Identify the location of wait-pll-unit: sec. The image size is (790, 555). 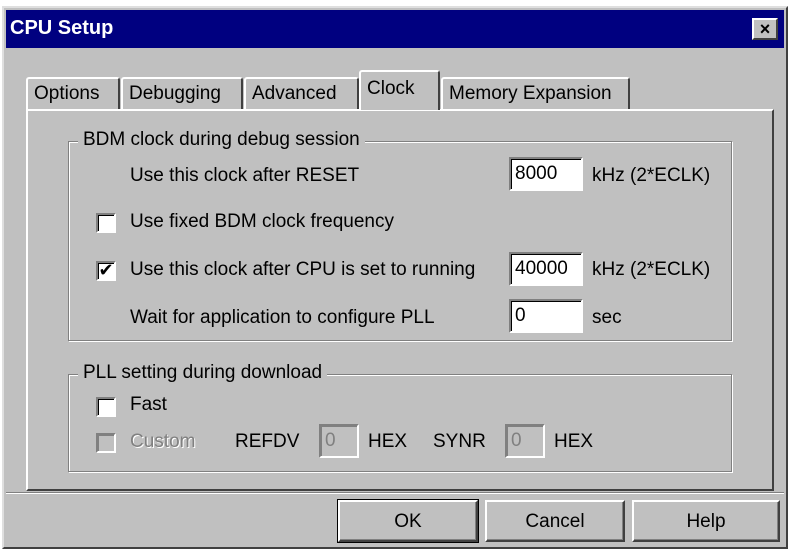
(607, 317).